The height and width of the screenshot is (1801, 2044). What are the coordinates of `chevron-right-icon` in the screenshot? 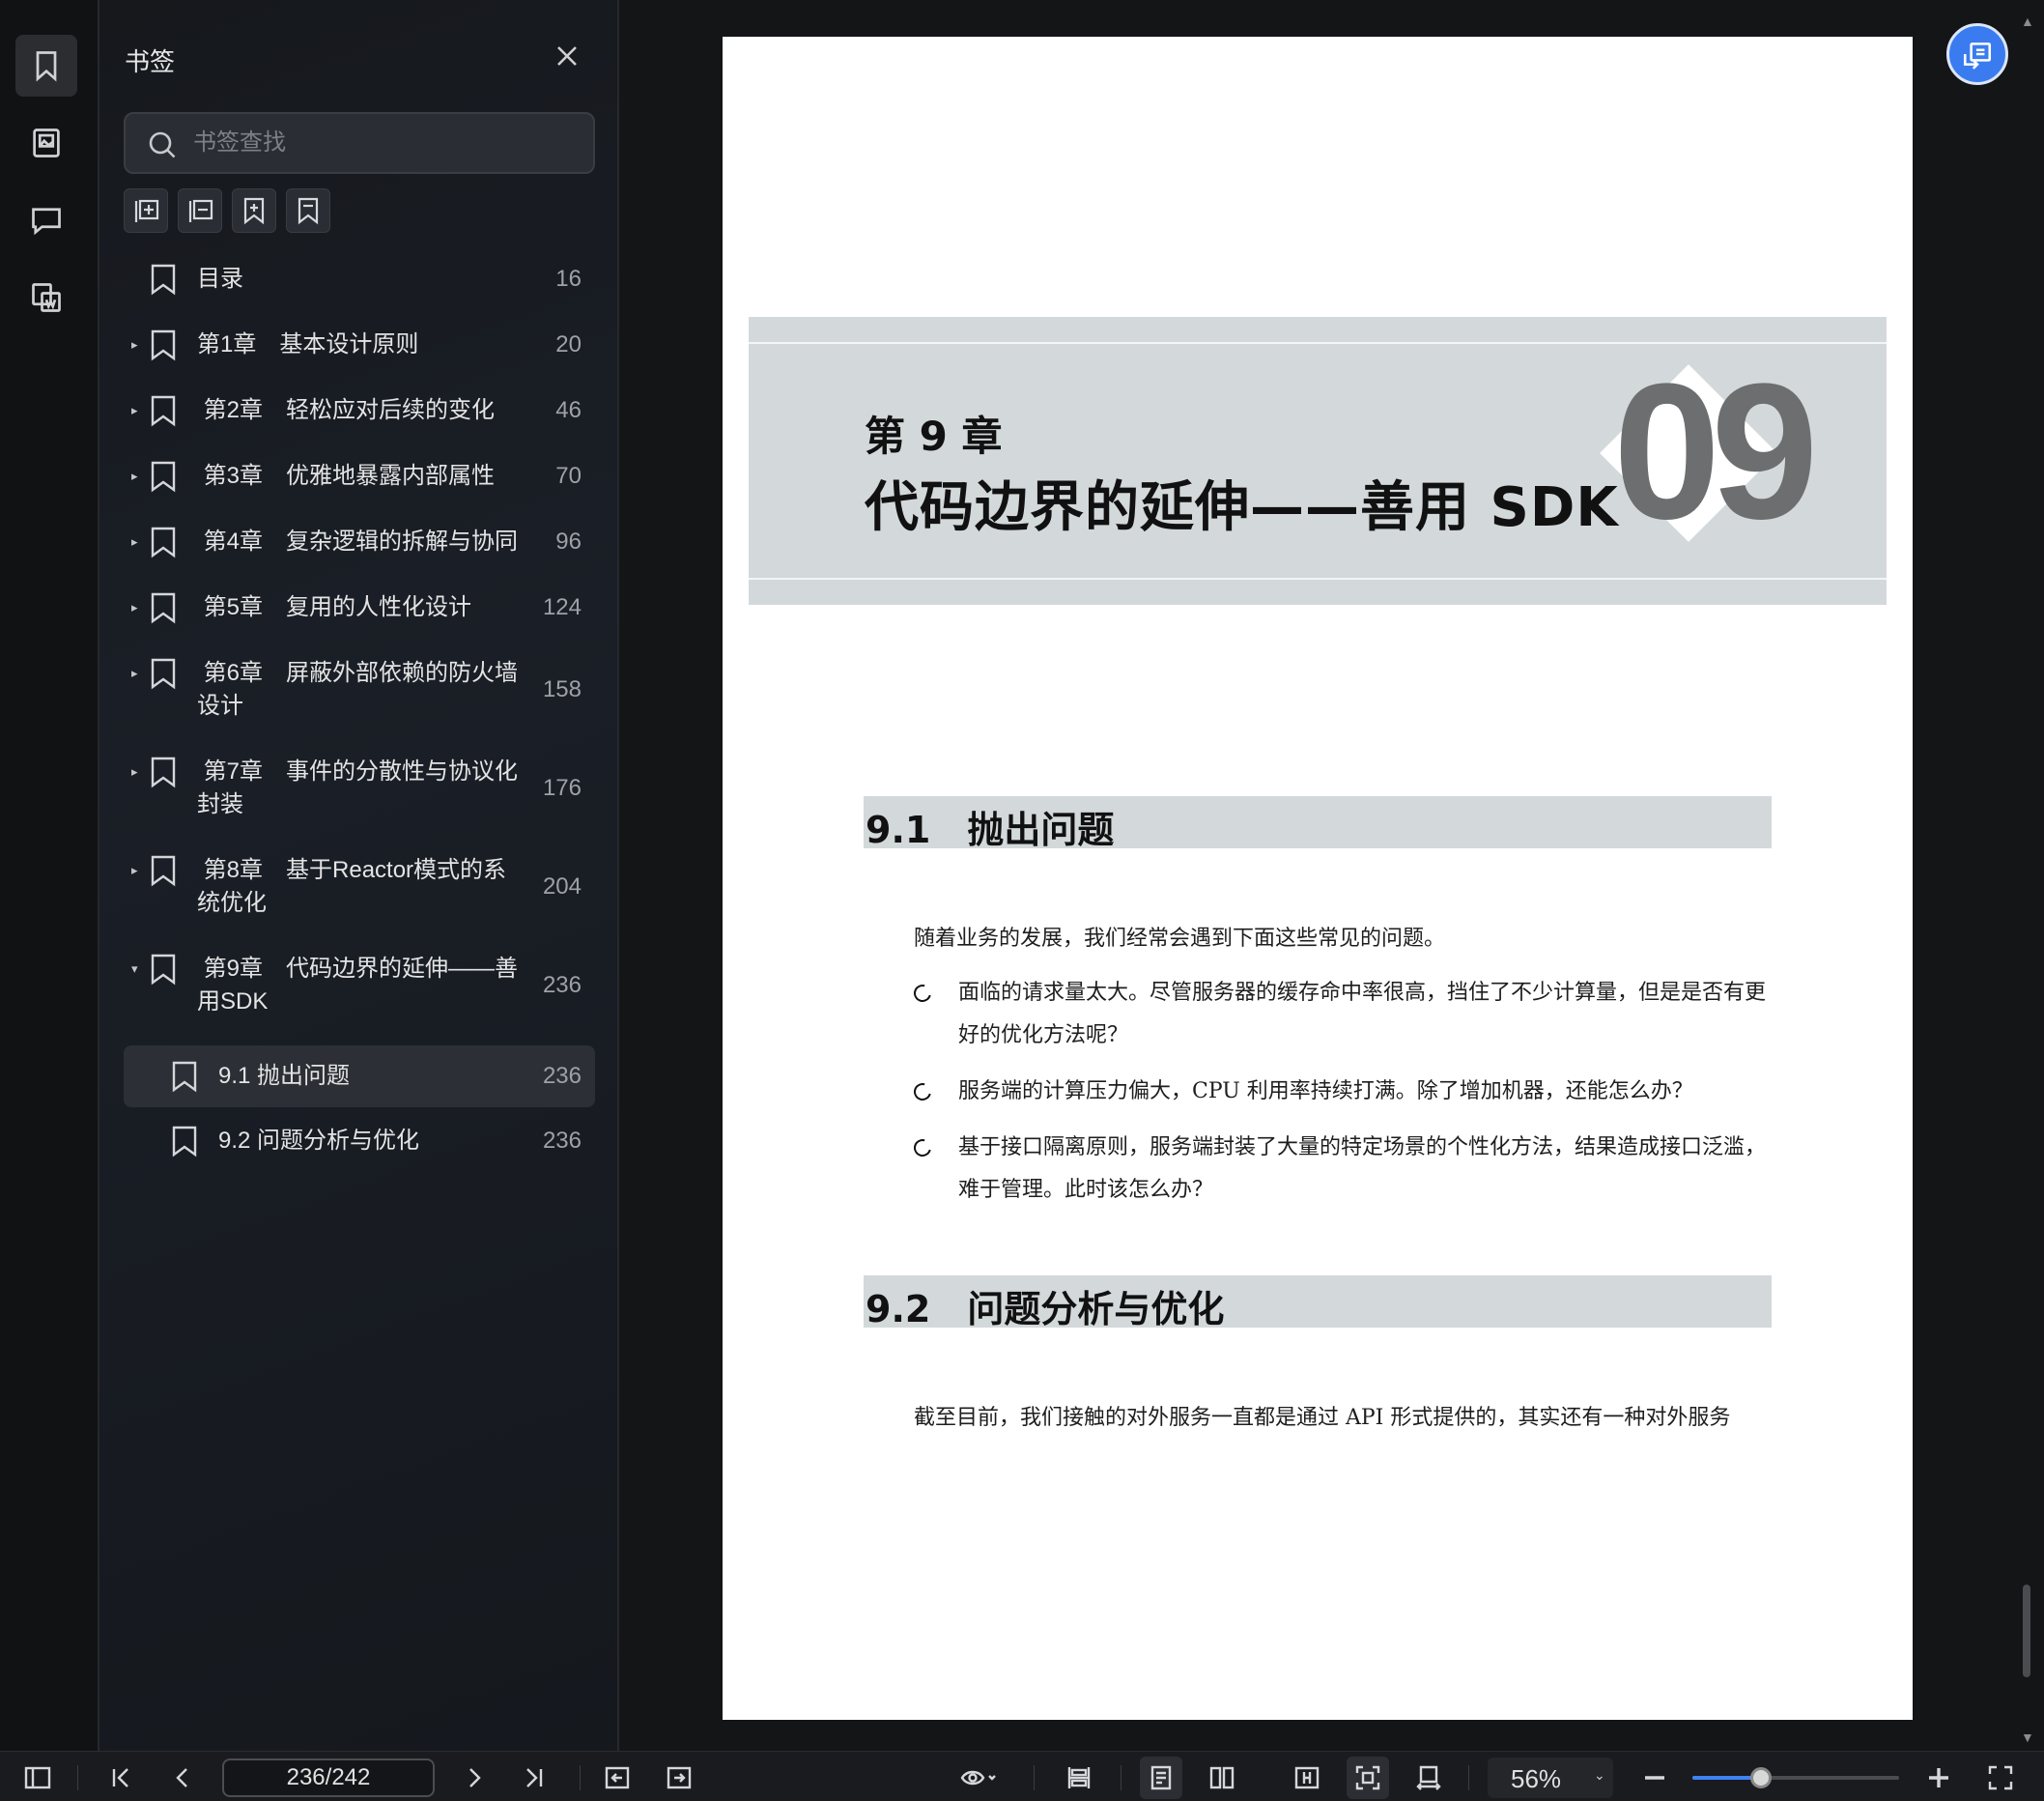 It's located at (475, 1777).